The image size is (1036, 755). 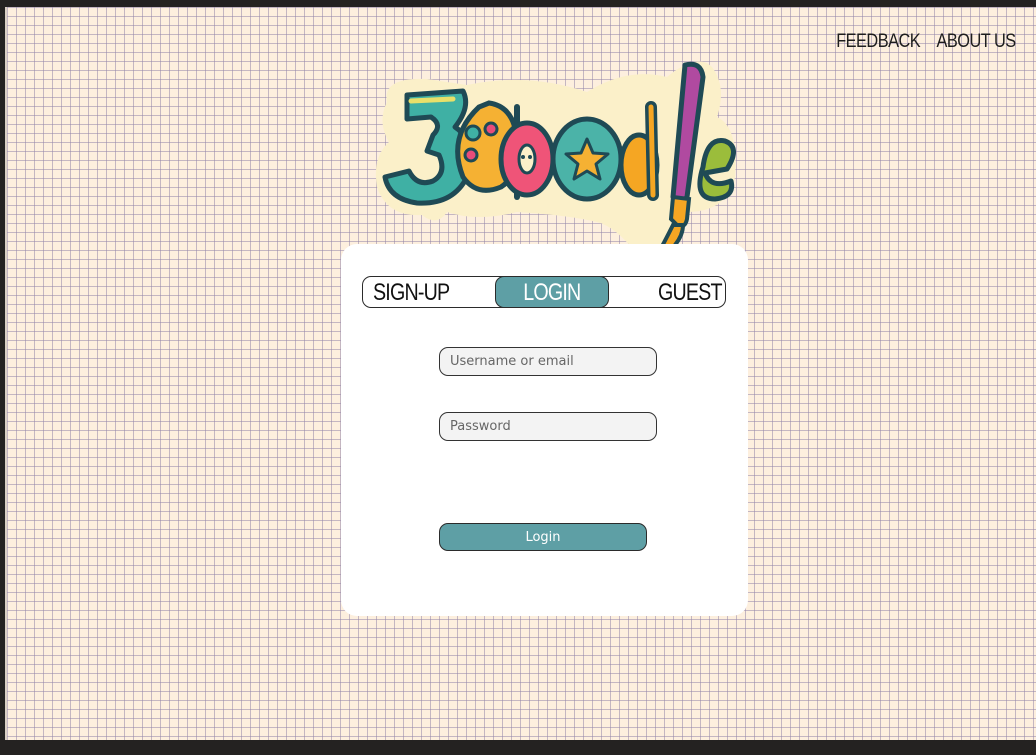 I want to click on login-button: Login, so click(x=543, y=537).